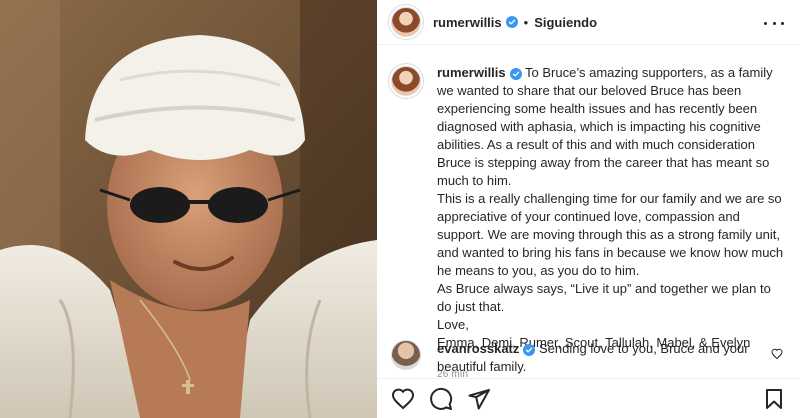 Image resolution: width=800 pixels, height=418 pixels. I want to click on bookmark-icon, so click(774, 399).